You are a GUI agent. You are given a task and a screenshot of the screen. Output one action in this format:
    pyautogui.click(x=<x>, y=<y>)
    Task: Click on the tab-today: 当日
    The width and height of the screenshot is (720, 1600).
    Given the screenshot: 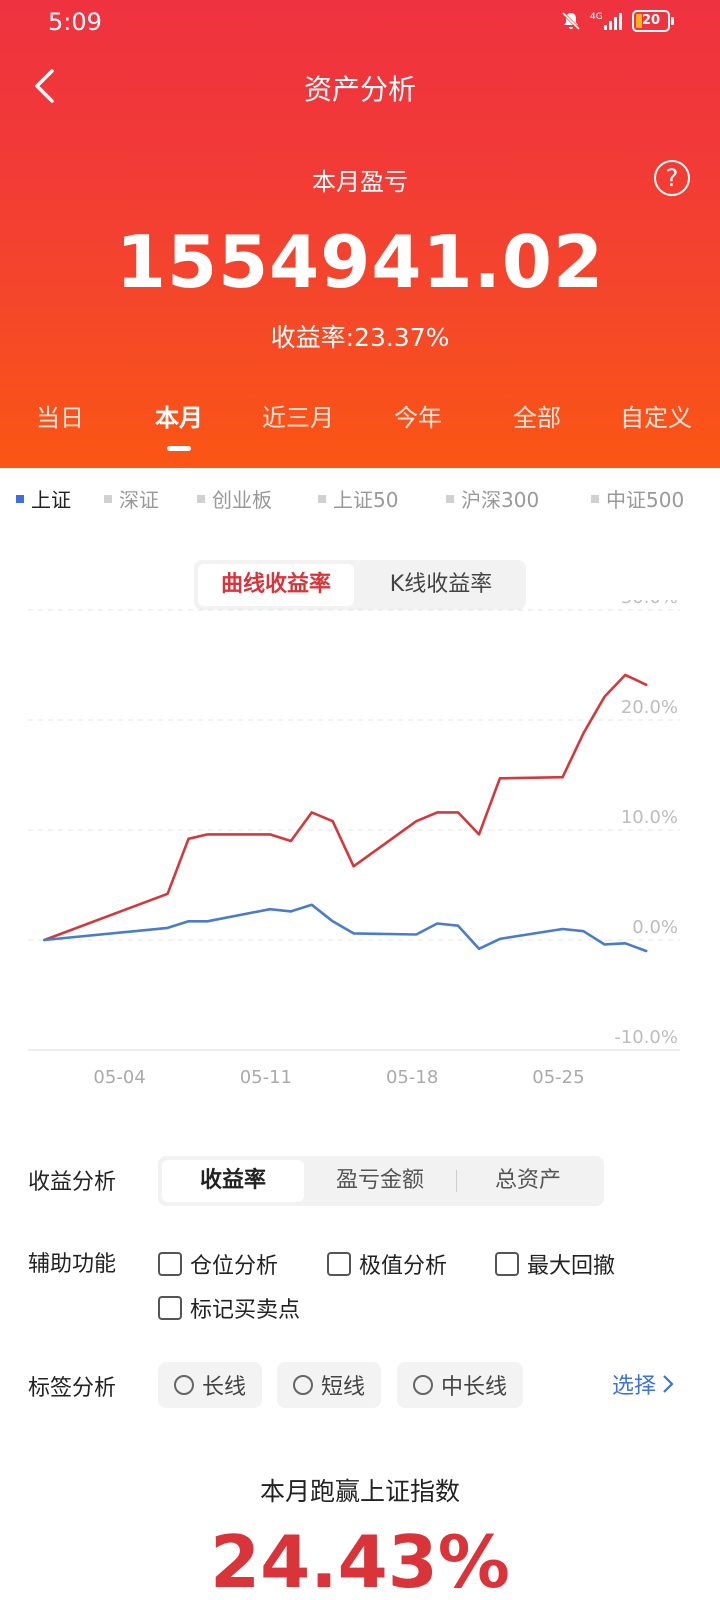 What is the action you would take?
    pyautogui.click(x=60, y=415)
    